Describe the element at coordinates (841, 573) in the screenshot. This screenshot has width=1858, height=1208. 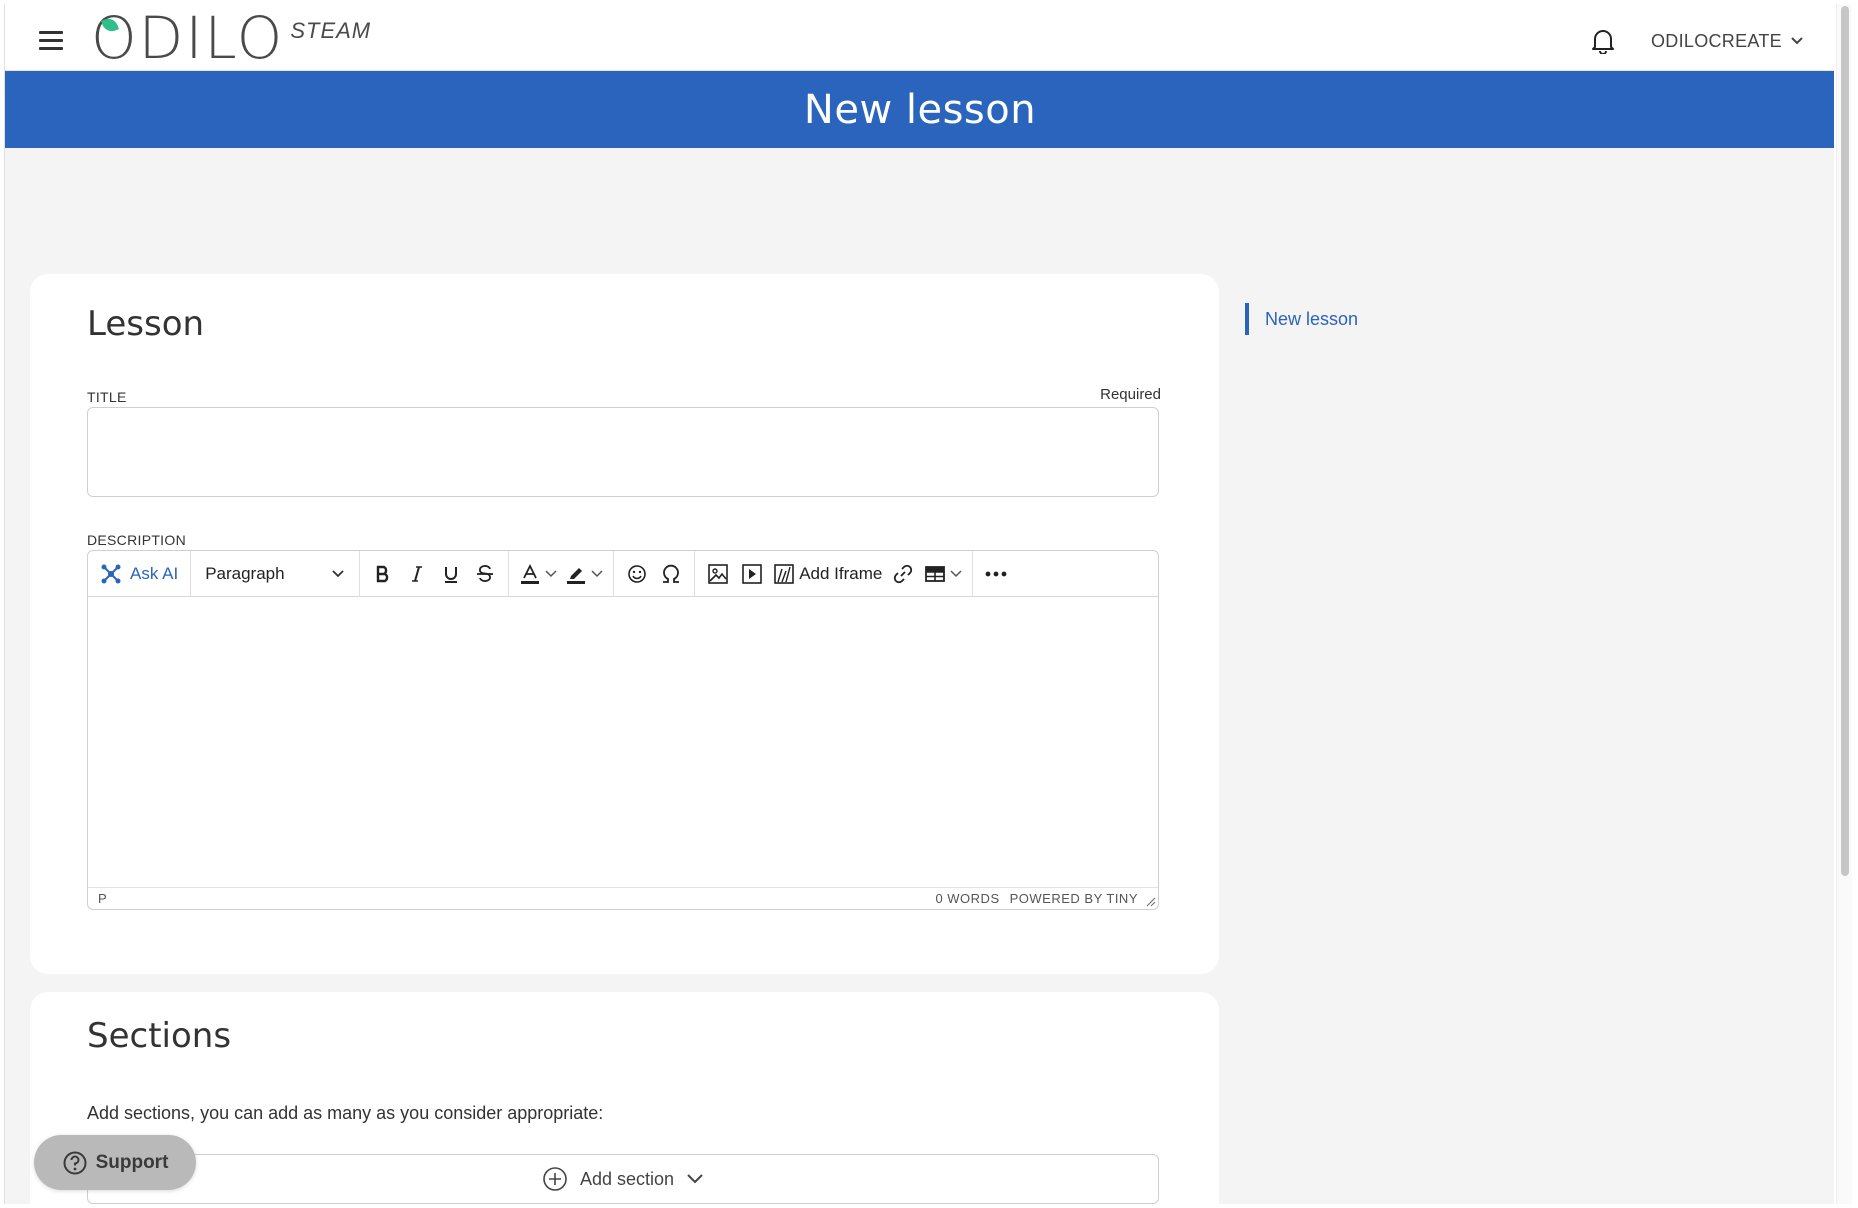
I see `add-iframe-label: Add Iframe` at that location.